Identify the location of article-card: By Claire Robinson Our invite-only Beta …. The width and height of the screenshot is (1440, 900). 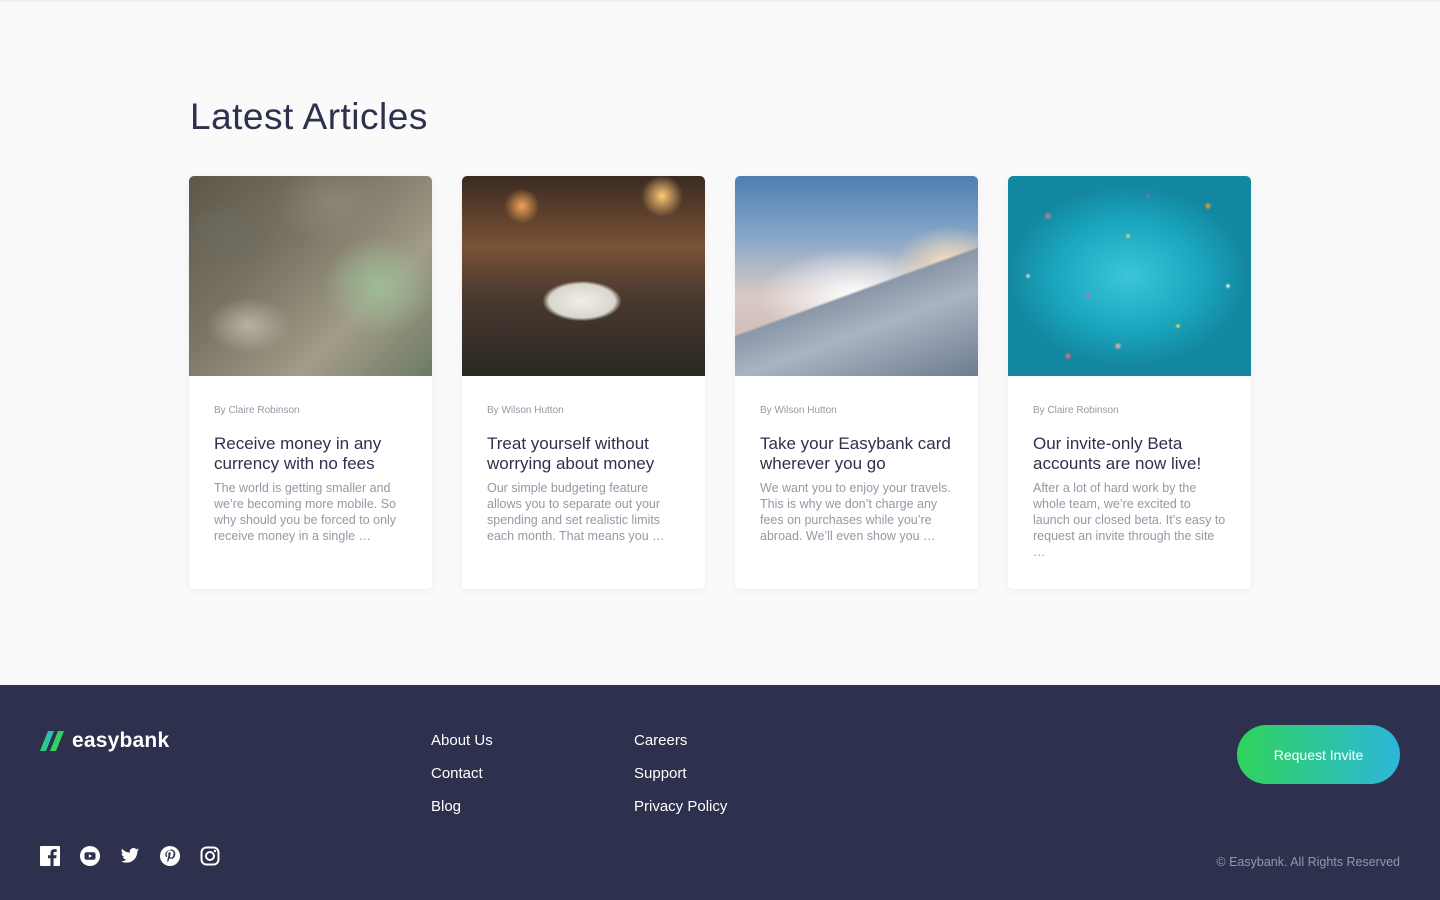
(1129, 382).